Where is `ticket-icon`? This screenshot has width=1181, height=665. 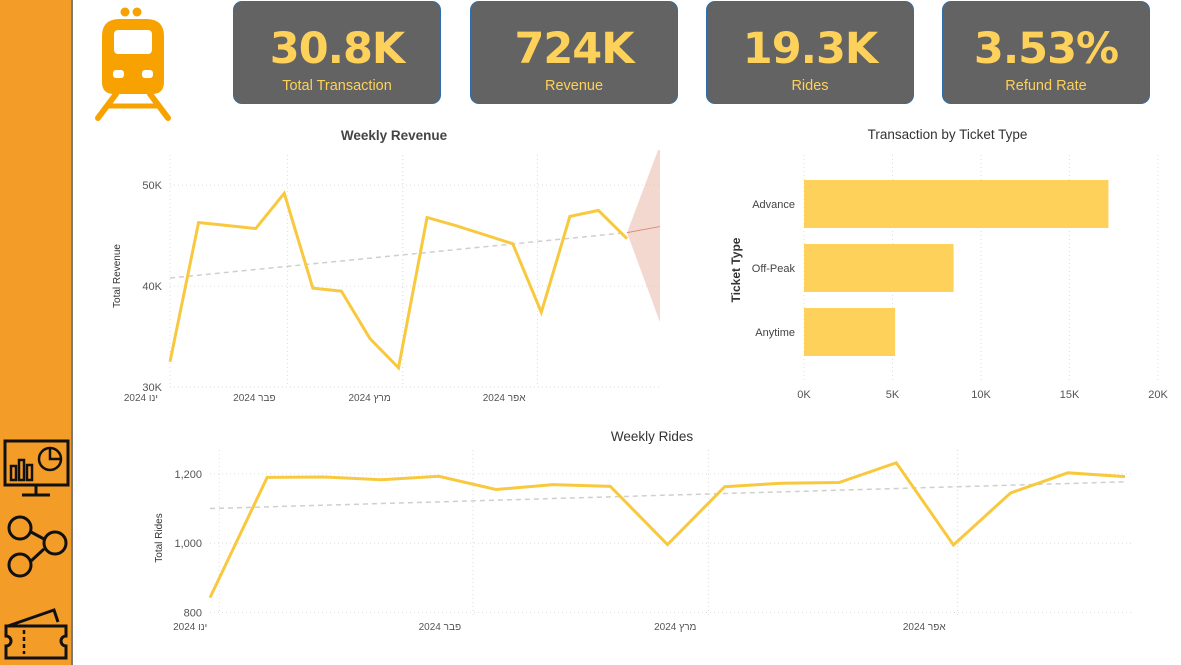
ticket-icon is located at coordinates (36, 630).